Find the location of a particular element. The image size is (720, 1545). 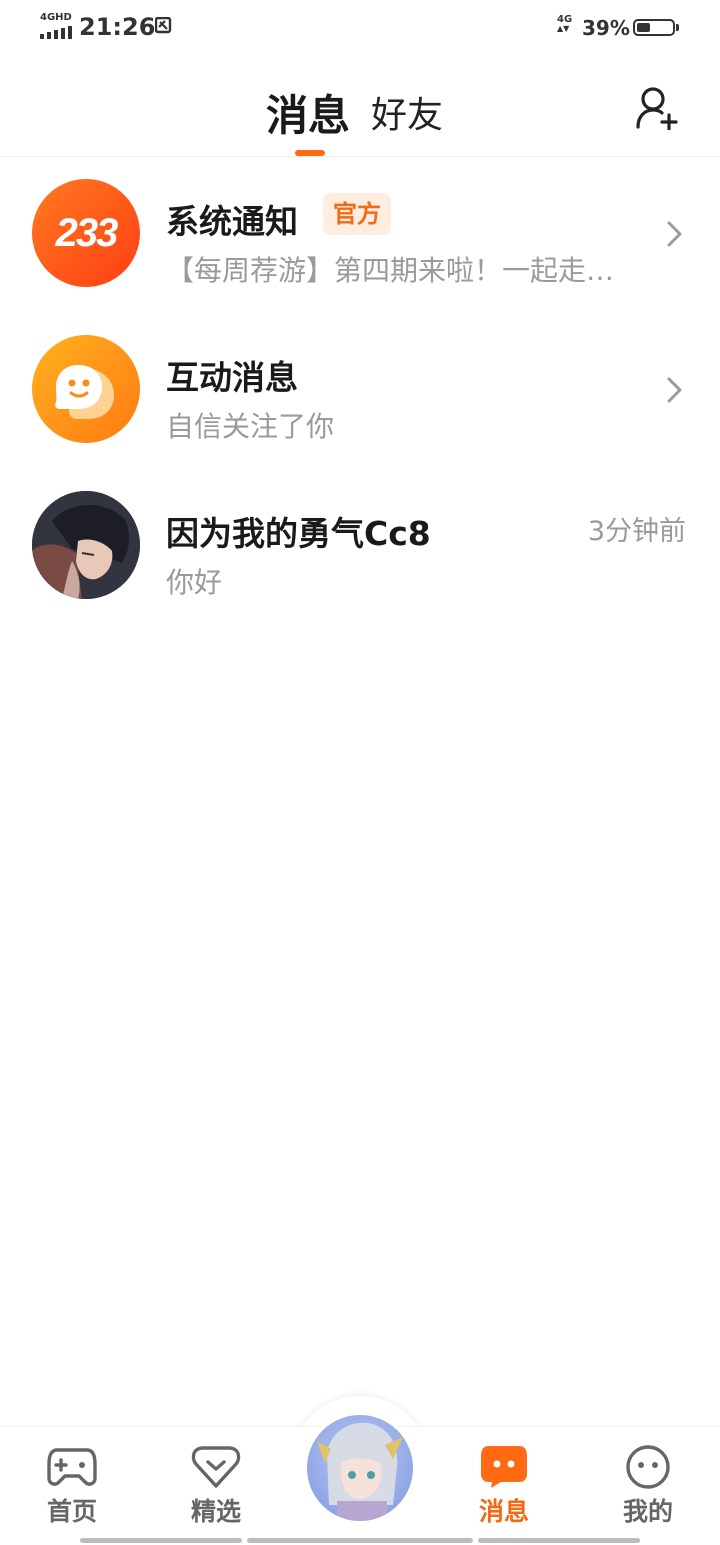

status-bar: 4GHD 21:26 4G ▲▼ 39% is located at coordinates (360, 29).